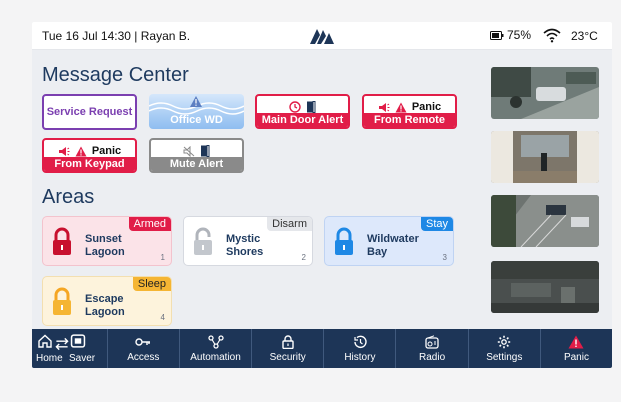  What do you see at coordinates (115, 75) in the screenshot?
I see `message-center-title: Message Center` at bounding box center [115, 75].